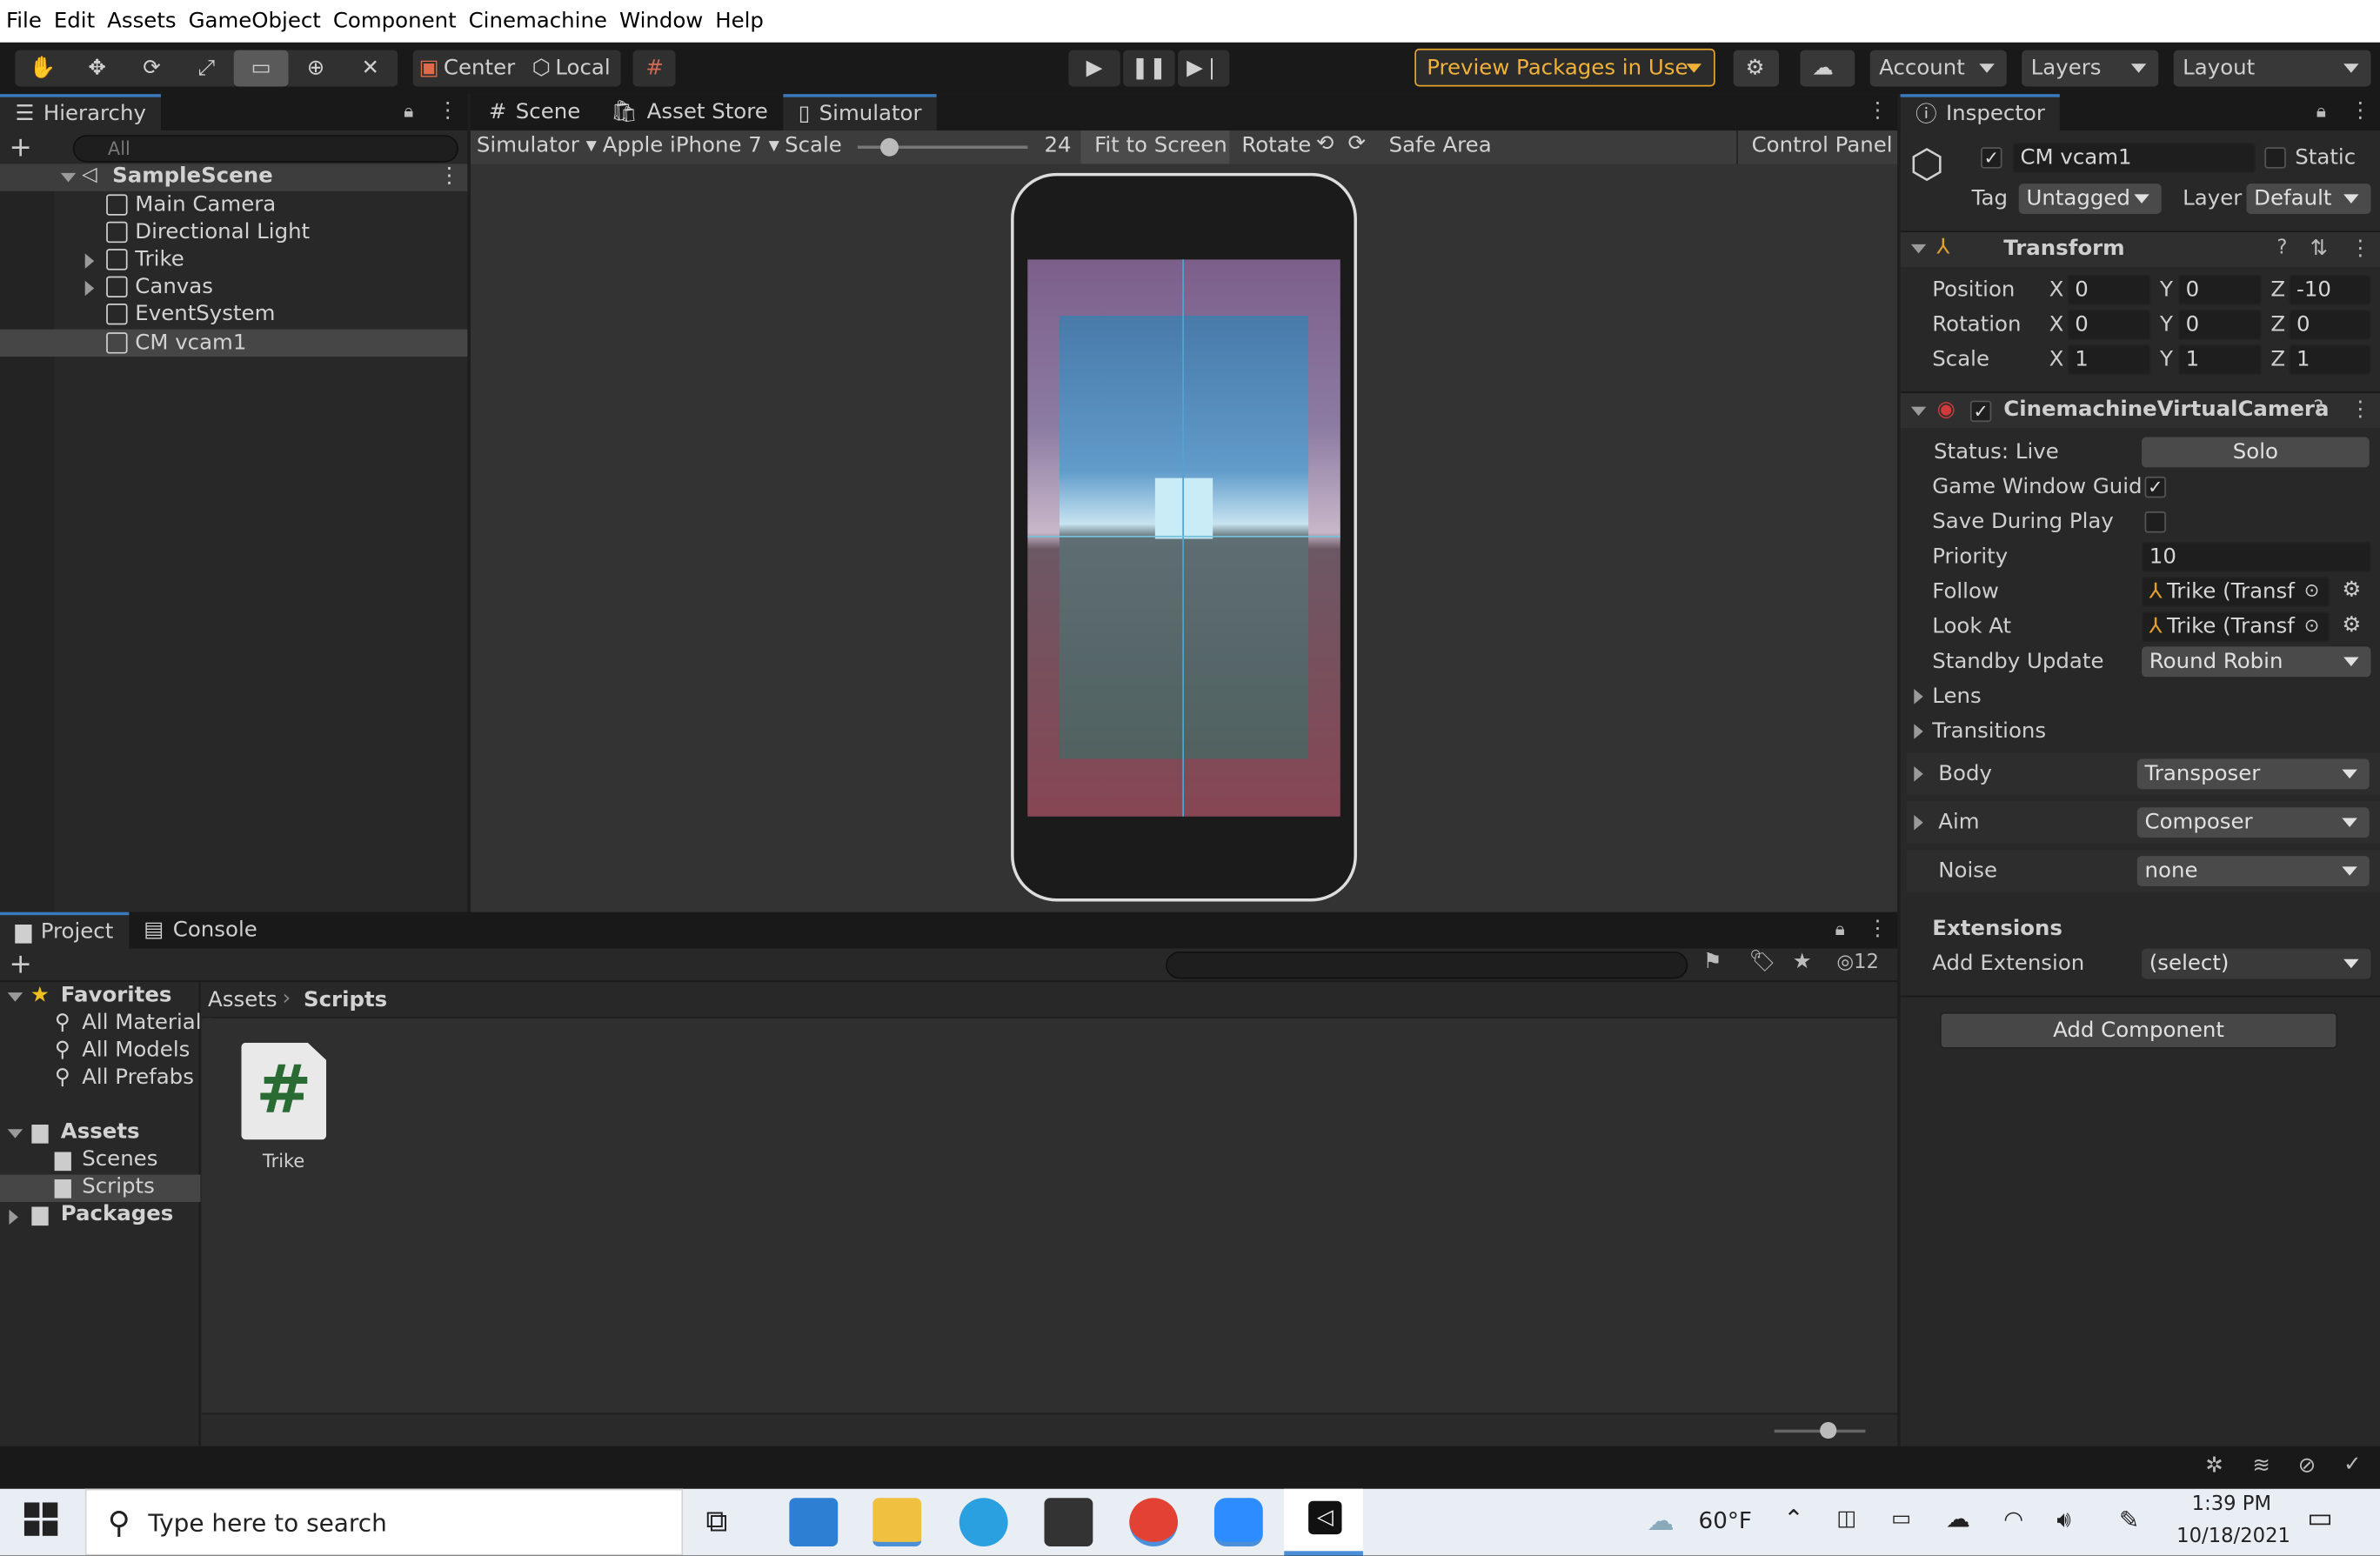  What do you see at coordinates (1793, 1518) in the screenshot?
I see `chevron-up-icon: ⌃` at bounding box center [1793, 1518].